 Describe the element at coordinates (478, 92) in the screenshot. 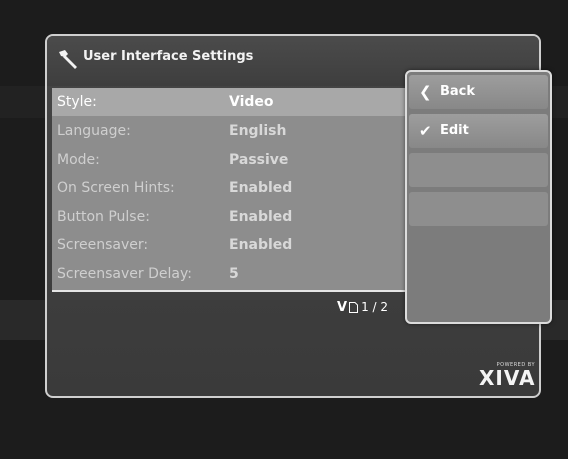

I see `back-button: ❮ Back` at that location.